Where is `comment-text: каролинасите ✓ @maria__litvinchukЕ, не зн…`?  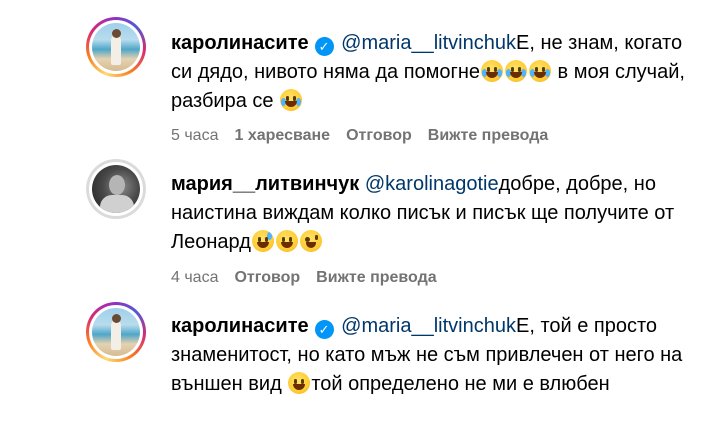
comment-text: каролинасите ✓ @maria__litvinchukЕ, не зн… is located at coordinates (428, 72).